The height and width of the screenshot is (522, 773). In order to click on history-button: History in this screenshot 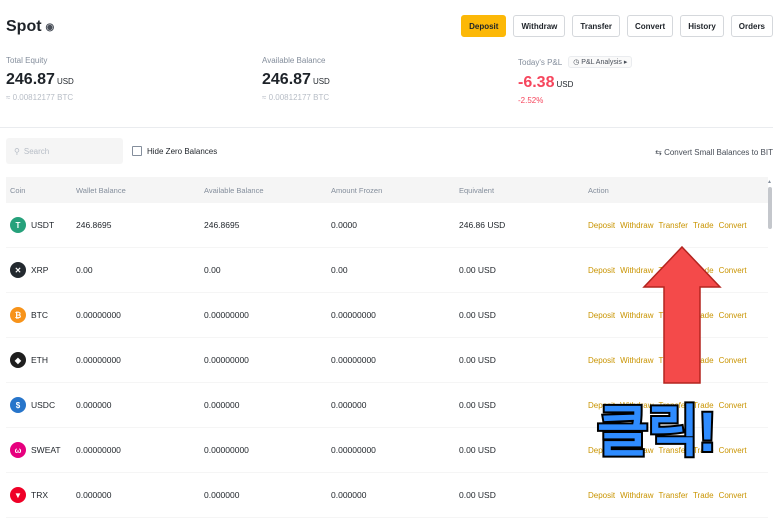, I will do `click(702, 26)`.